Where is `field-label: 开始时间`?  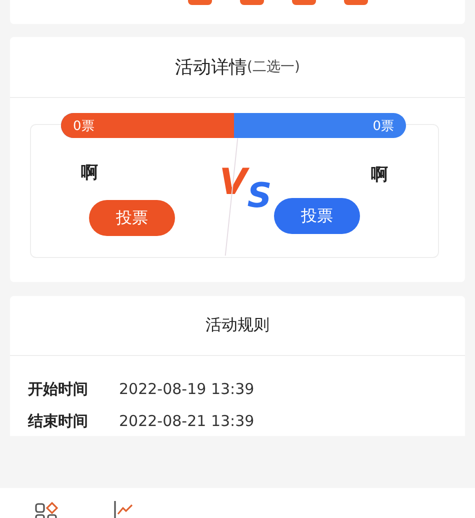 field-label: 开始时间 is located at coordinates (58, 389).